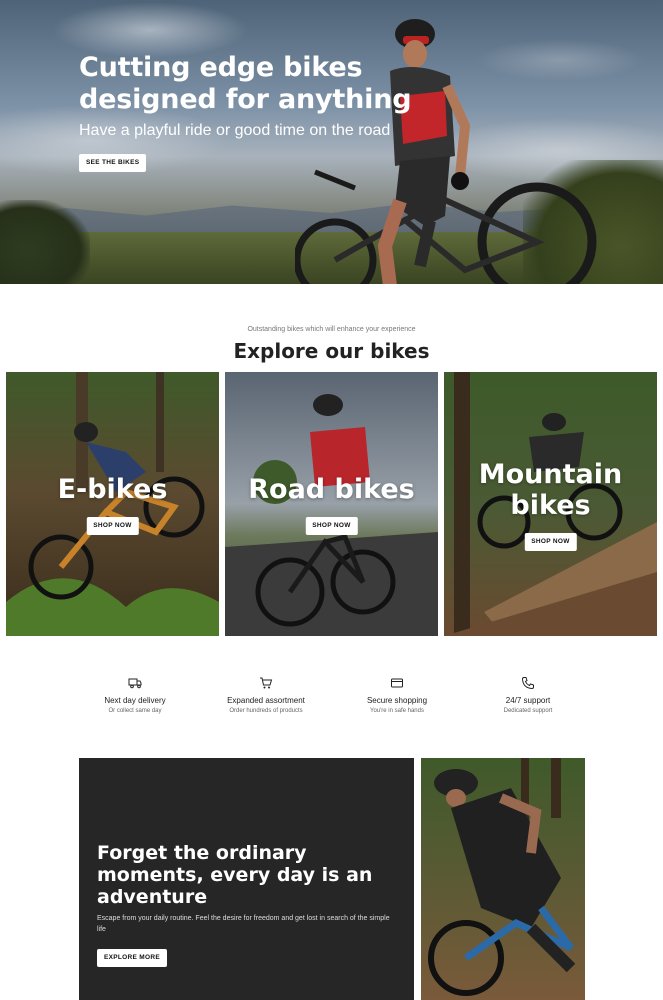 This screenshot has width=663, height=1000. What do you see at coordinates (528, 695) in the screenshot?
I see `feature-24-7-support: 24/7 support Dedicated support` at bounding box center [528, 695].